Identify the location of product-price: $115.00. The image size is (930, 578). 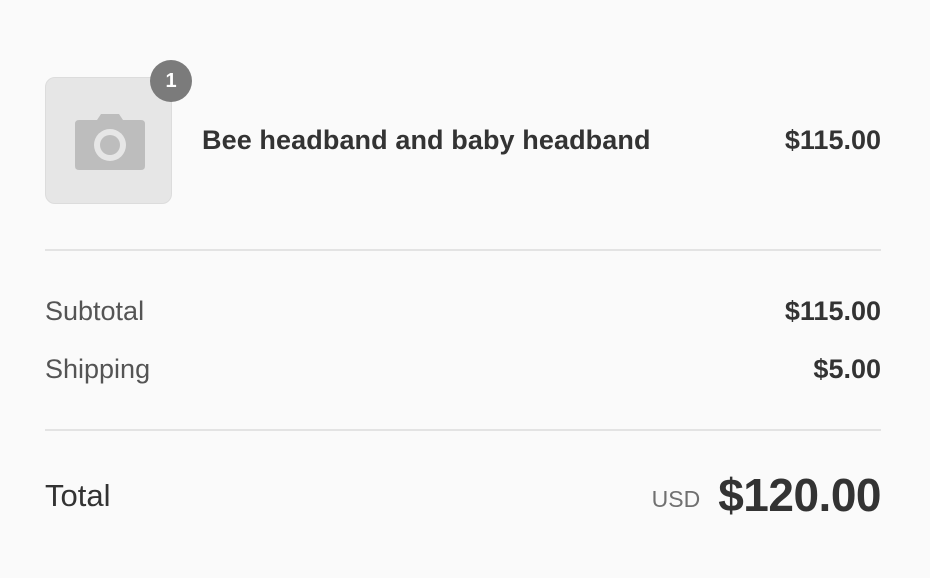
(832, 140).